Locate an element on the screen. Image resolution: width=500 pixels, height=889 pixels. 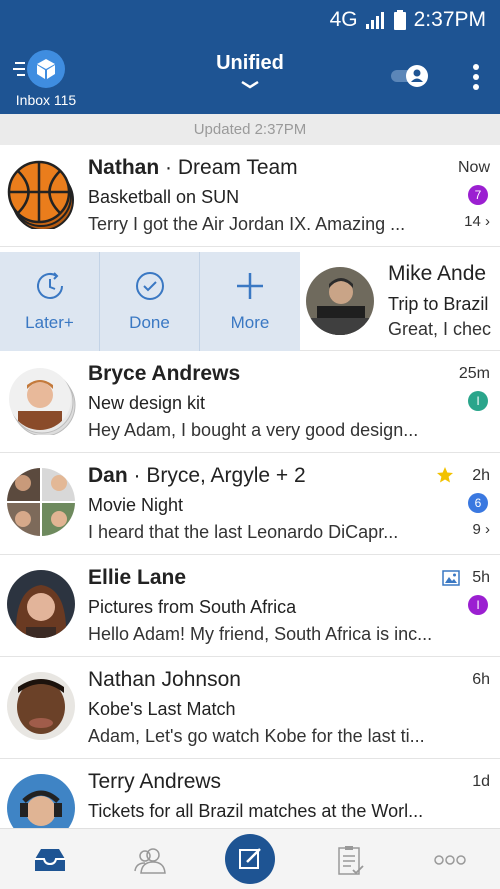
compose-button is located at coordinates (250, 859).